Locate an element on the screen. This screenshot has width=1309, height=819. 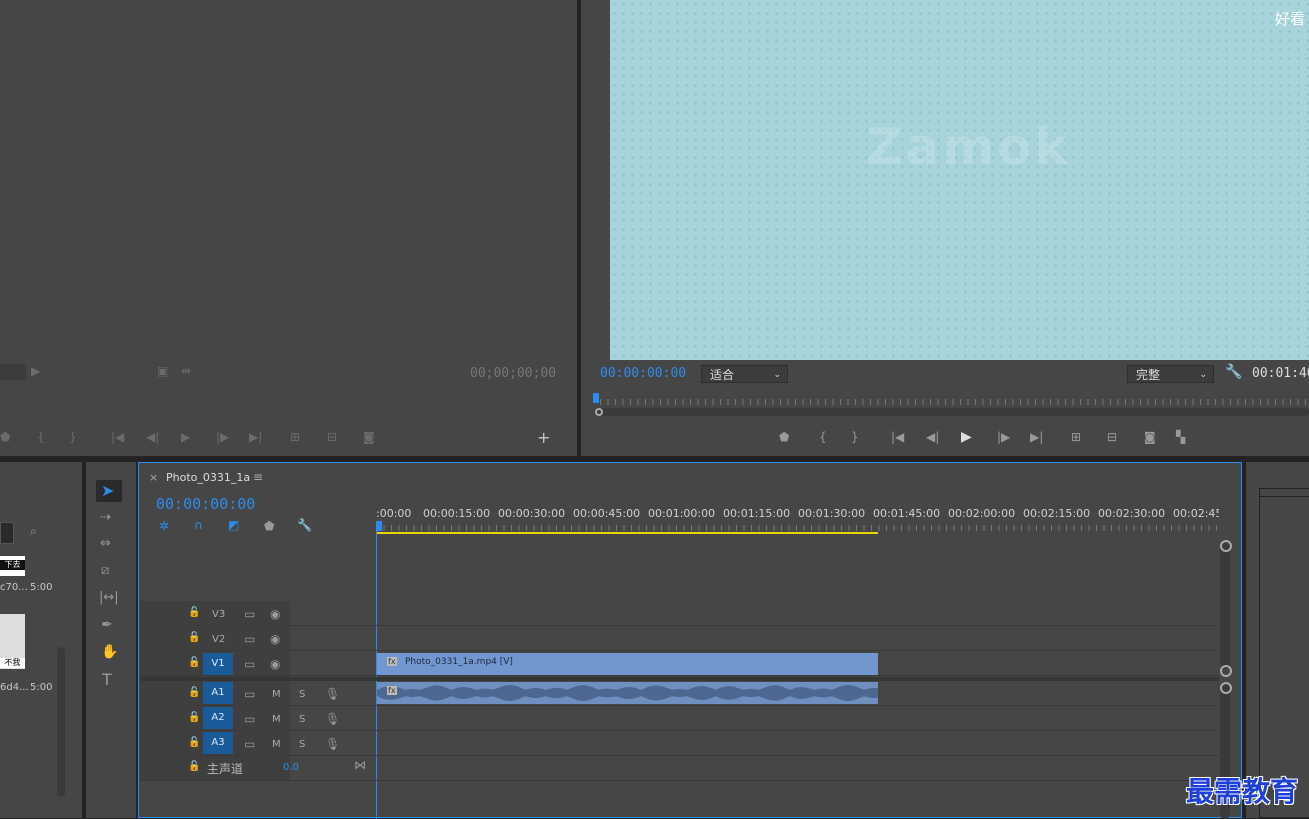
video-scroll-handle-top is located at coordinates (1226, 546).